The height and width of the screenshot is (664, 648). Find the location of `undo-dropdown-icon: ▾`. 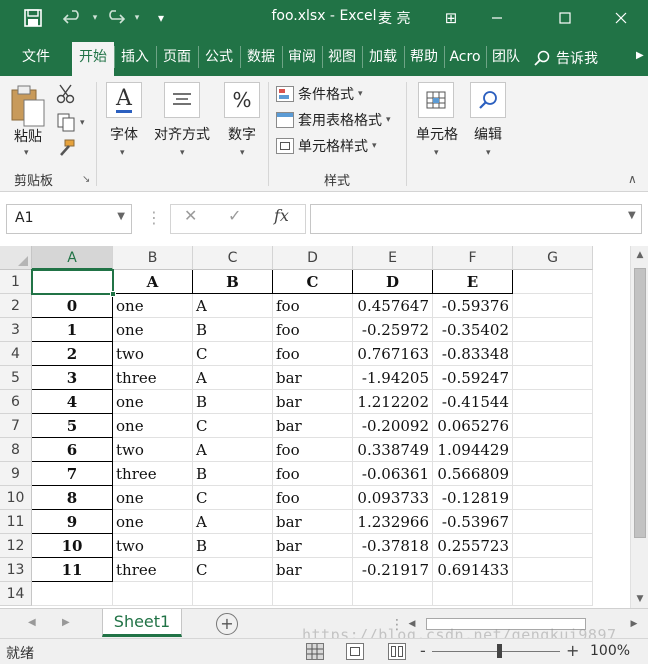

undo-dropdown-icon: ▾ is located at coordinates (95, 18).